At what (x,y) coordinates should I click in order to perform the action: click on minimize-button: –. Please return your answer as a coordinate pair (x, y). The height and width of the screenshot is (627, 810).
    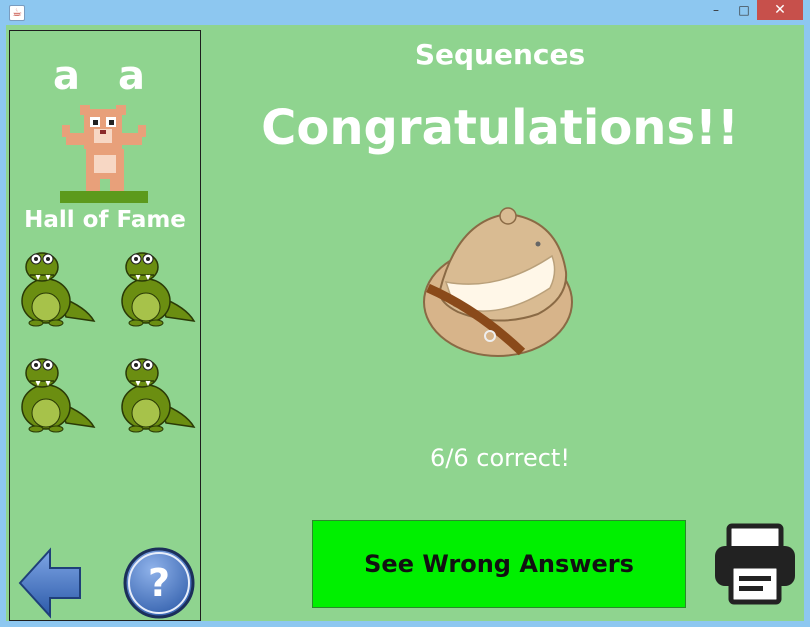
    Looking at the image, I should click on (716, 10).